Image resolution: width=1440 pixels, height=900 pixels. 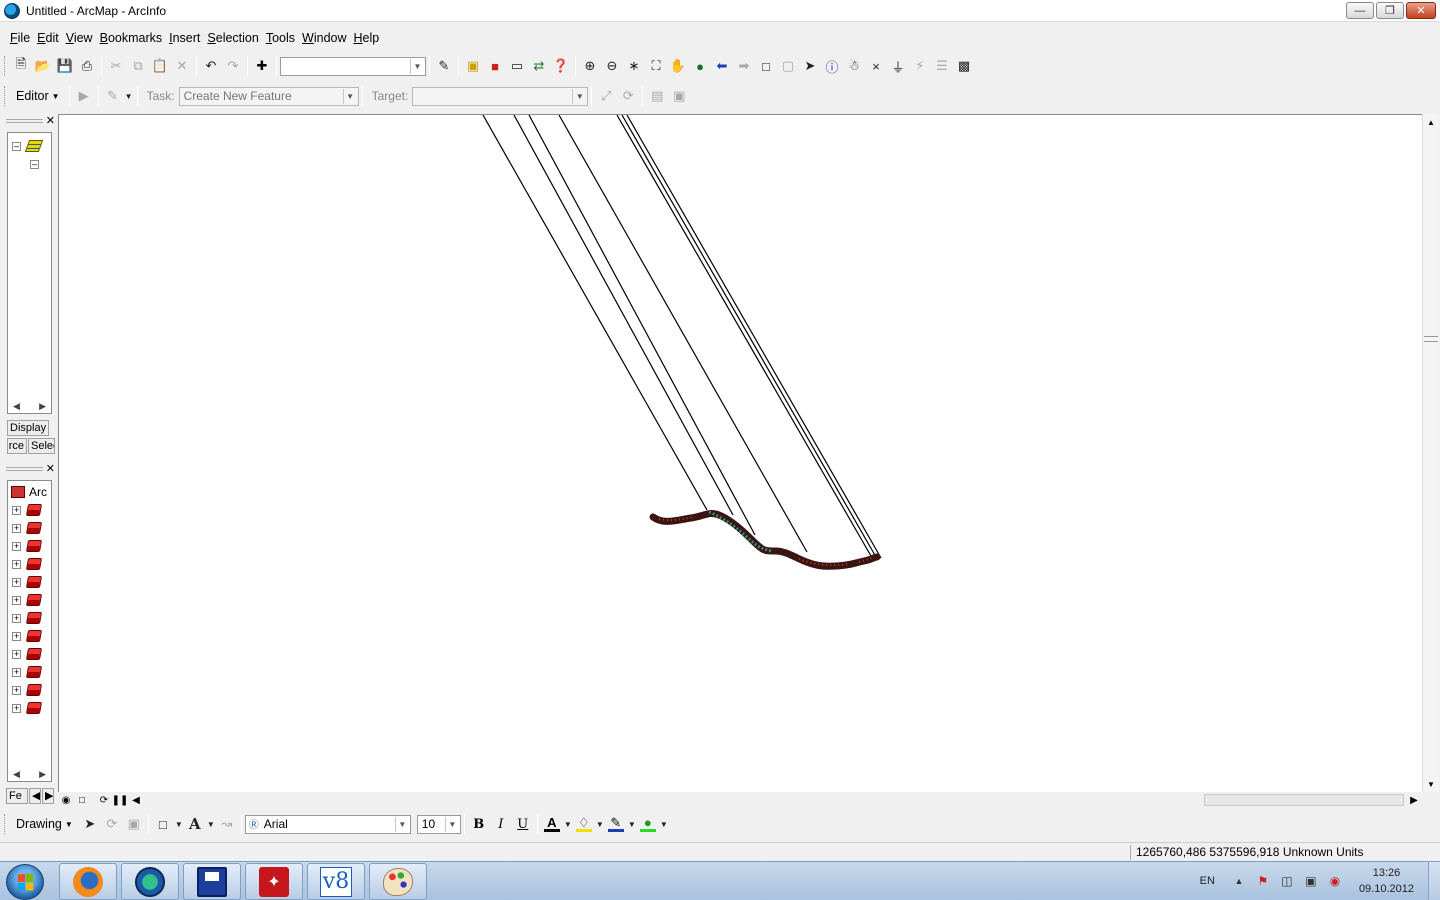 What do you see at coordinates (280, 38) in the screenshot?
I see `menu-tools: Tools` at bounding box center [280, 38].